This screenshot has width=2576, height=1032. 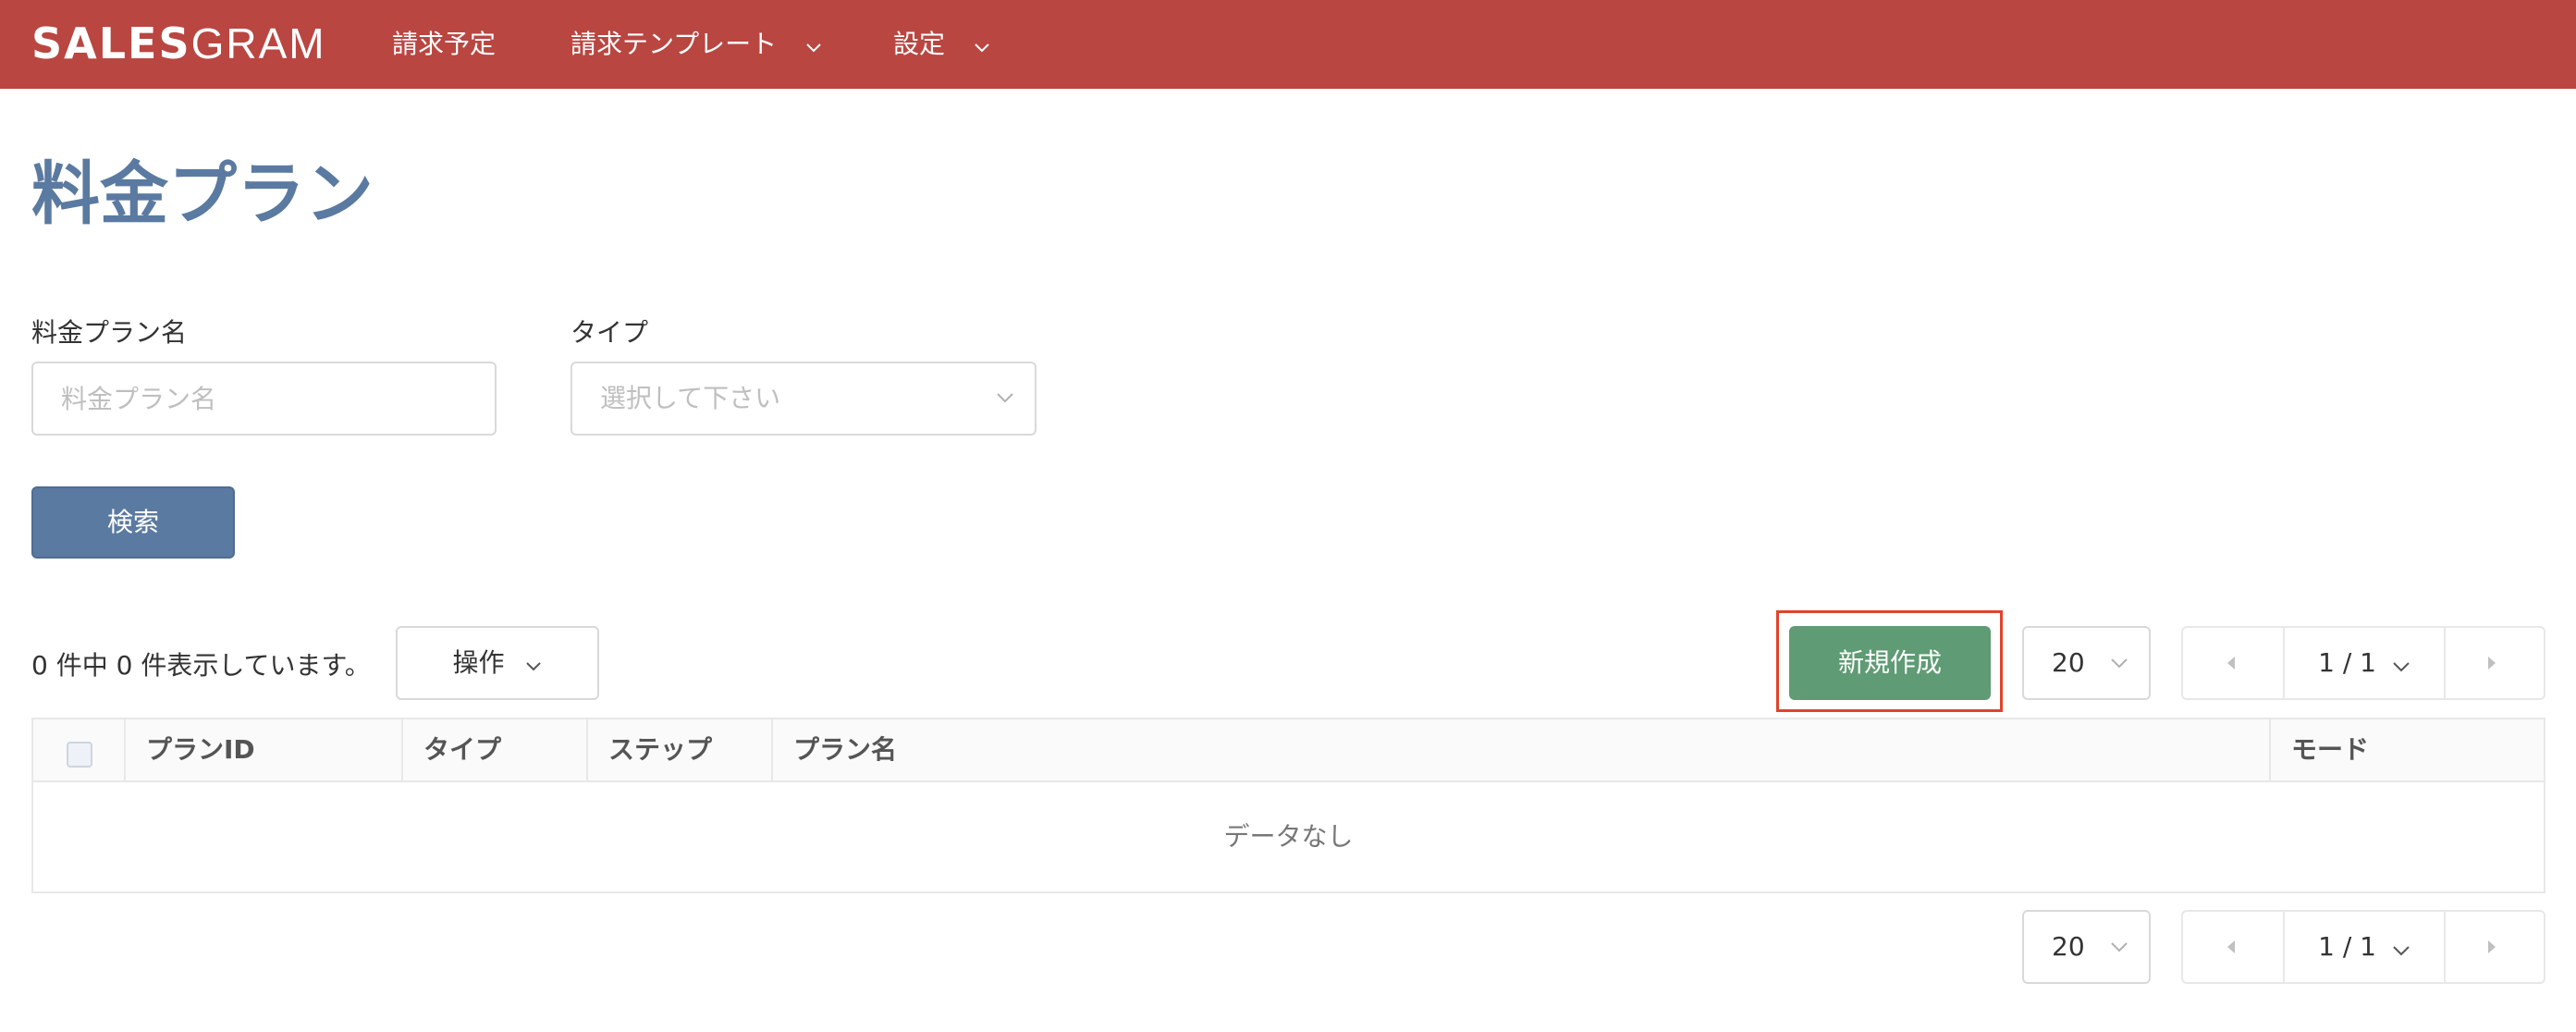 I want to click on pagination: 1 / 1, so click(x=2363, y=663).